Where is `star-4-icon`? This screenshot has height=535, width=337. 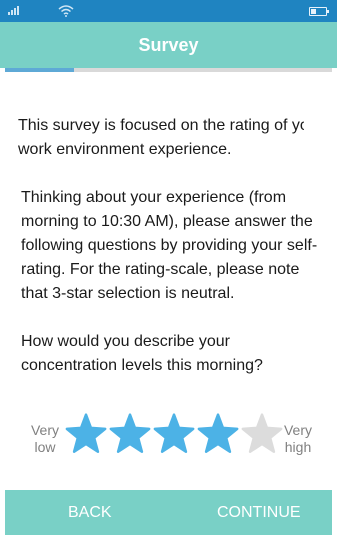 star-4-icon is located at coordinates (218, 434).